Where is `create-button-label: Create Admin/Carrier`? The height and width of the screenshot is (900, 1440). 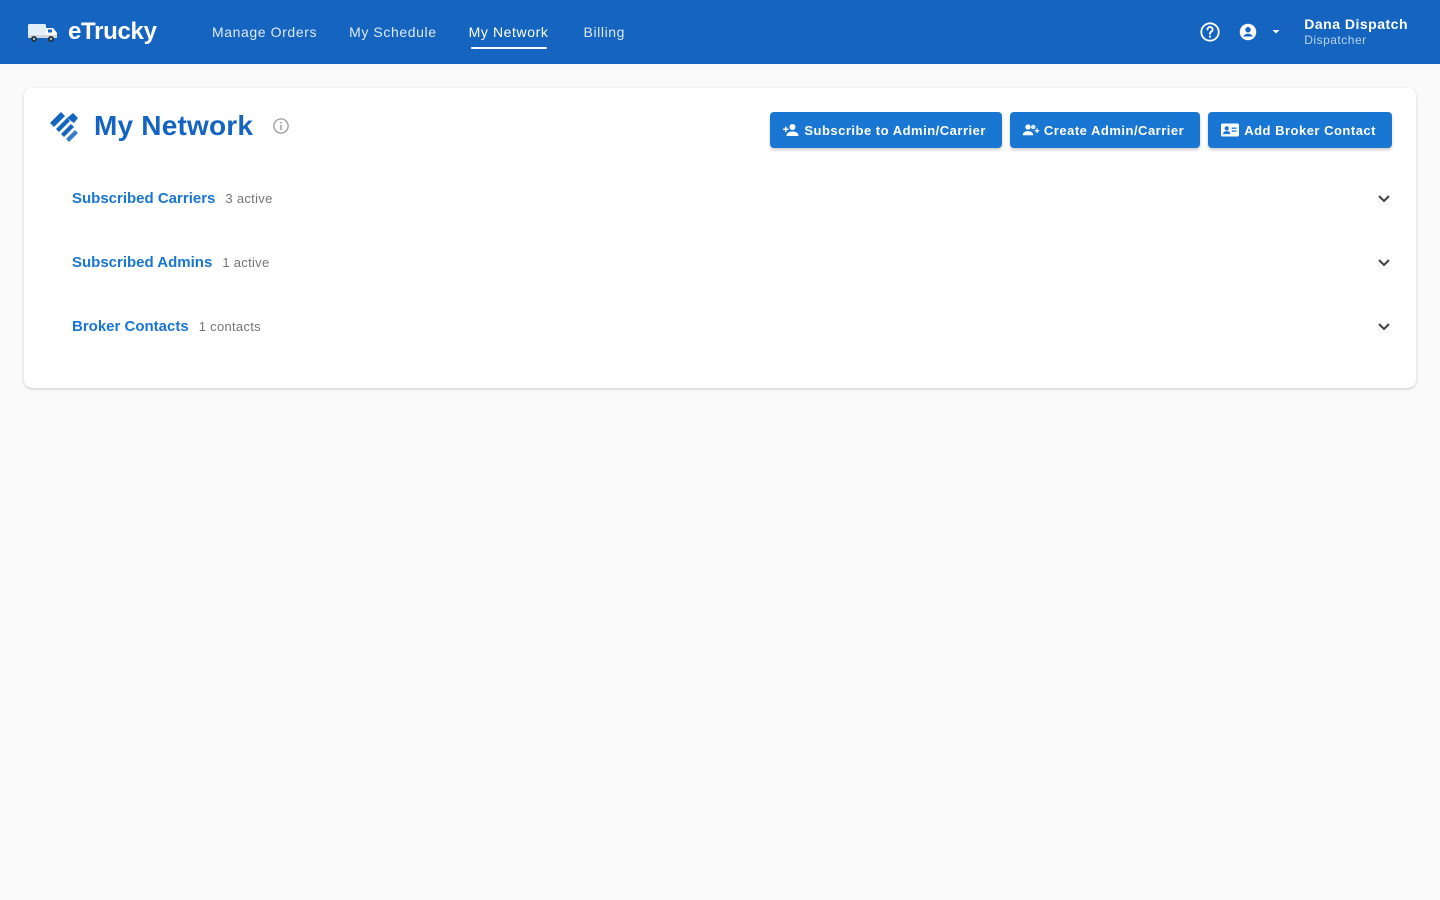
create-button-label: Create Admin/Carrier is located at coordinates (1114, 130).